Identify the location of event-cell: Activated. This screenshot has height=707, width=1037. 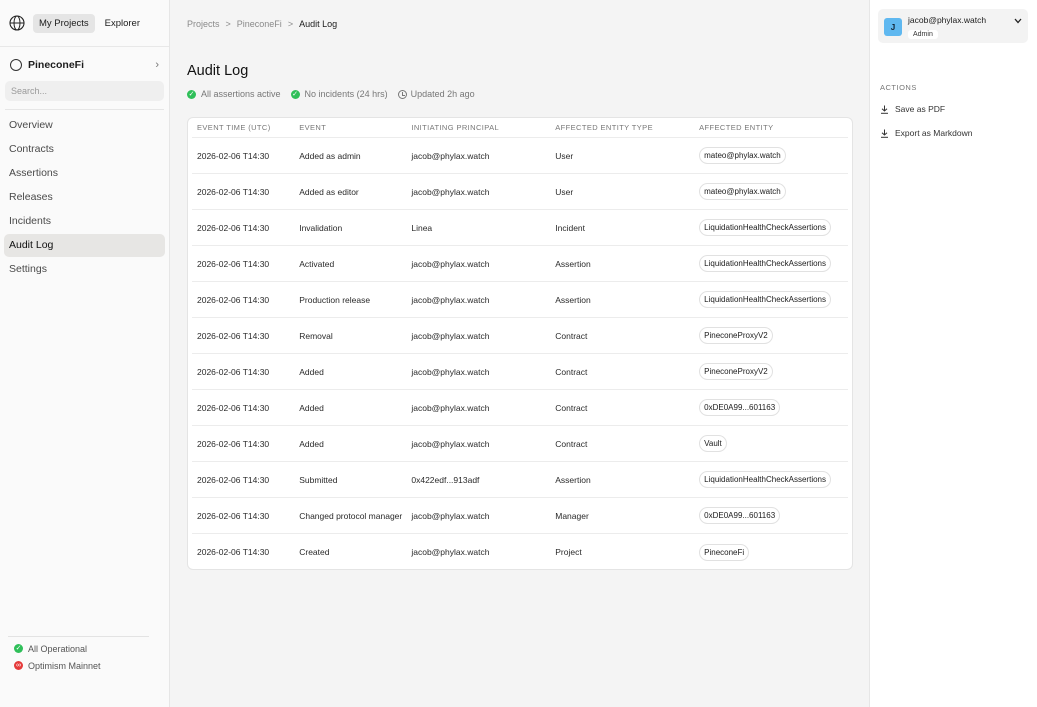
(317, 263).